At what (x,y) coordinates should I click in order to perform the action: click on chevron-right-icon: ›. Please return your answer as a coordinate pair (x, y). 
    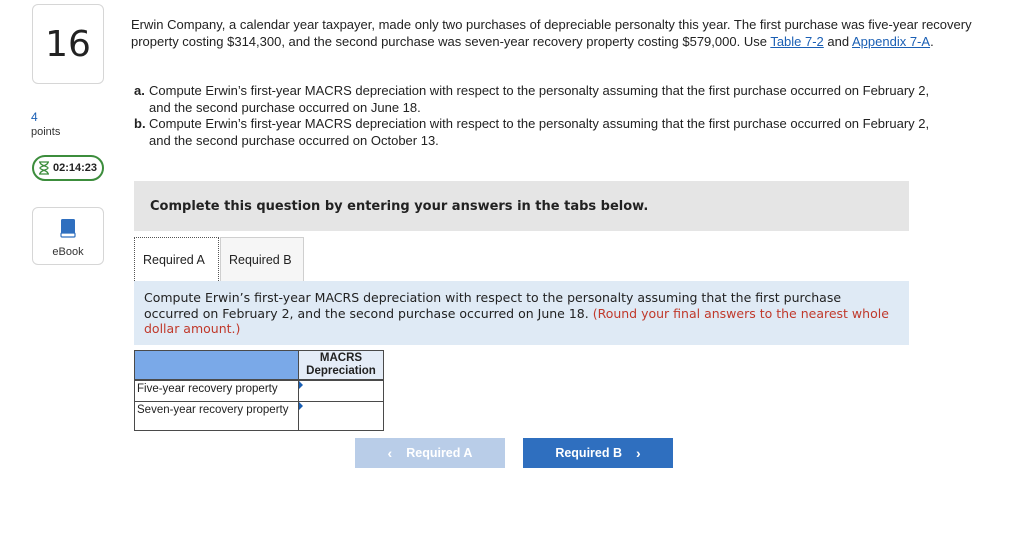
    Looking at the image, I should click on (638, 453).